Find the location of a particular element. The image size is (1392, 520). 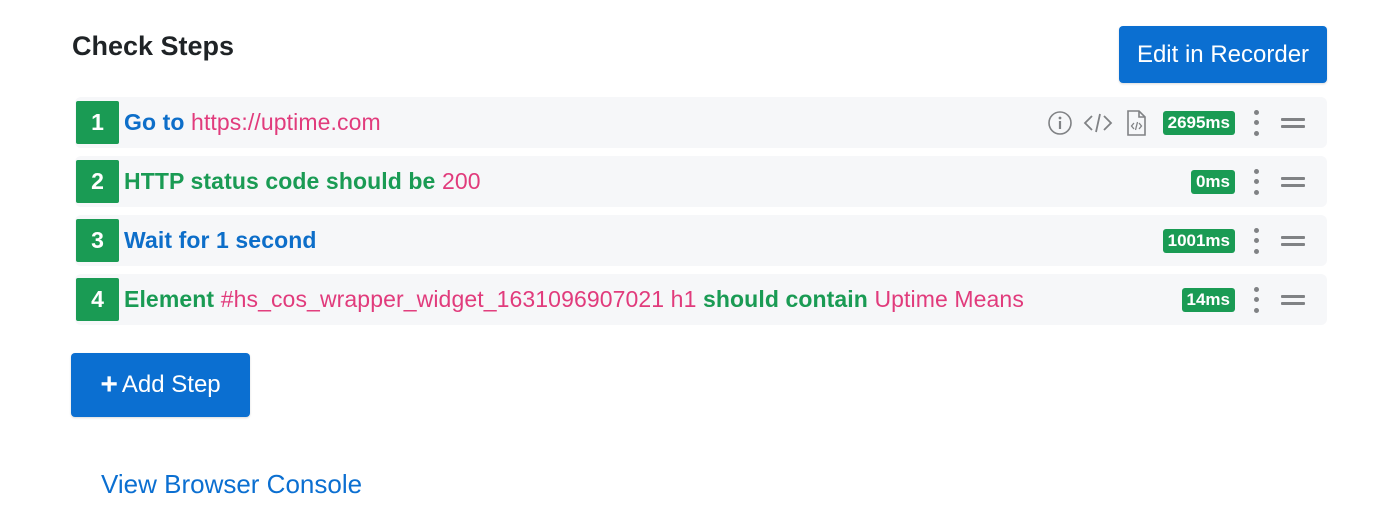

step-description: HTTP status code should be 200 is located at coordinates (302, 181).